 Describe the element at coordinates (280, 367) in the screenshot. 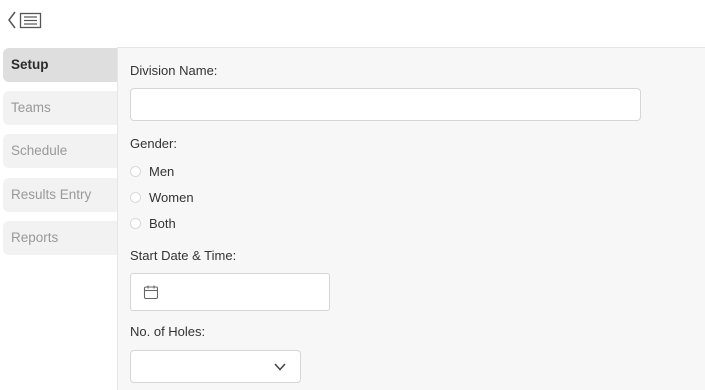

I see `chevron-down-icon` at that location.